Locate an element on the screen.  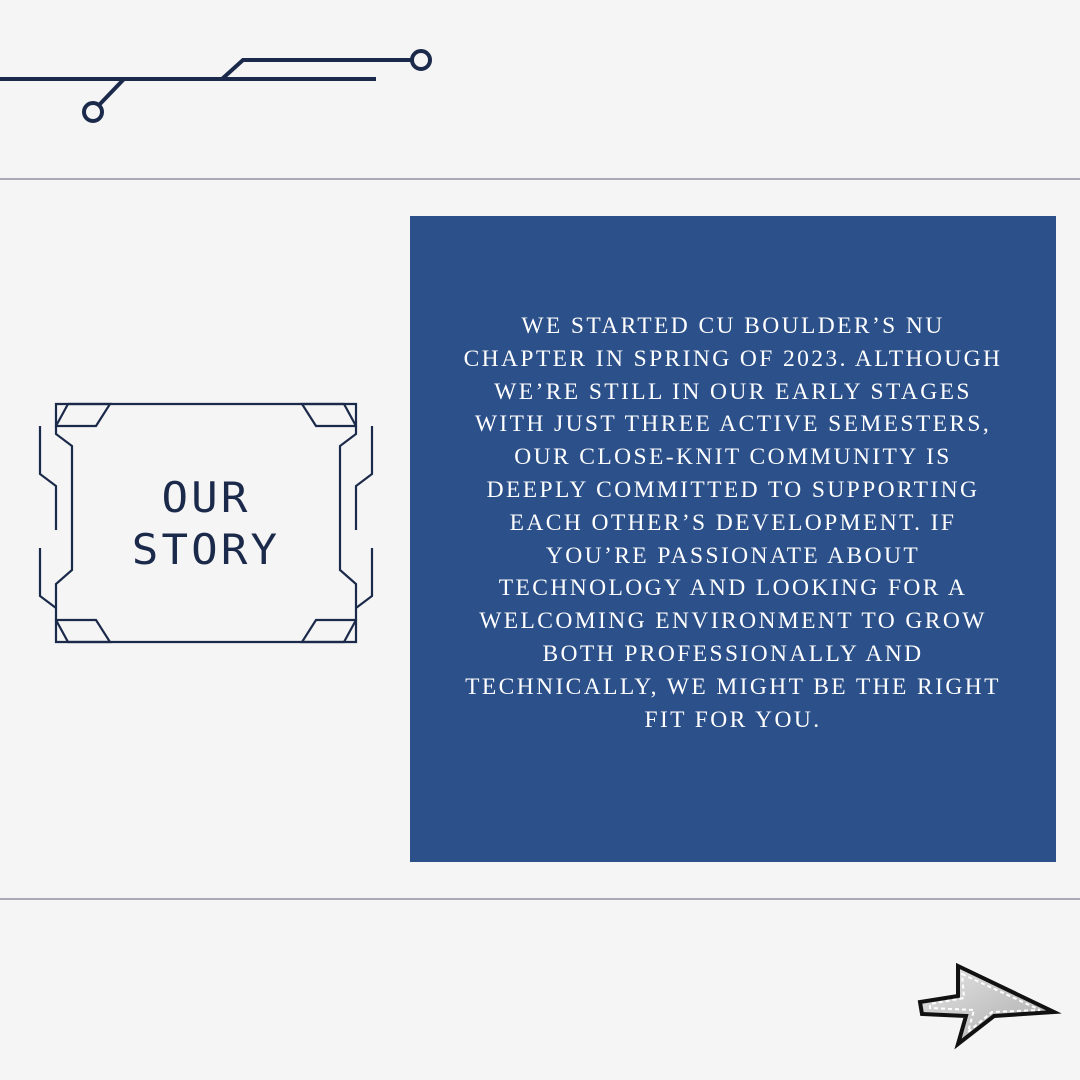
bottom-divider is located at coordinates (540, 899).